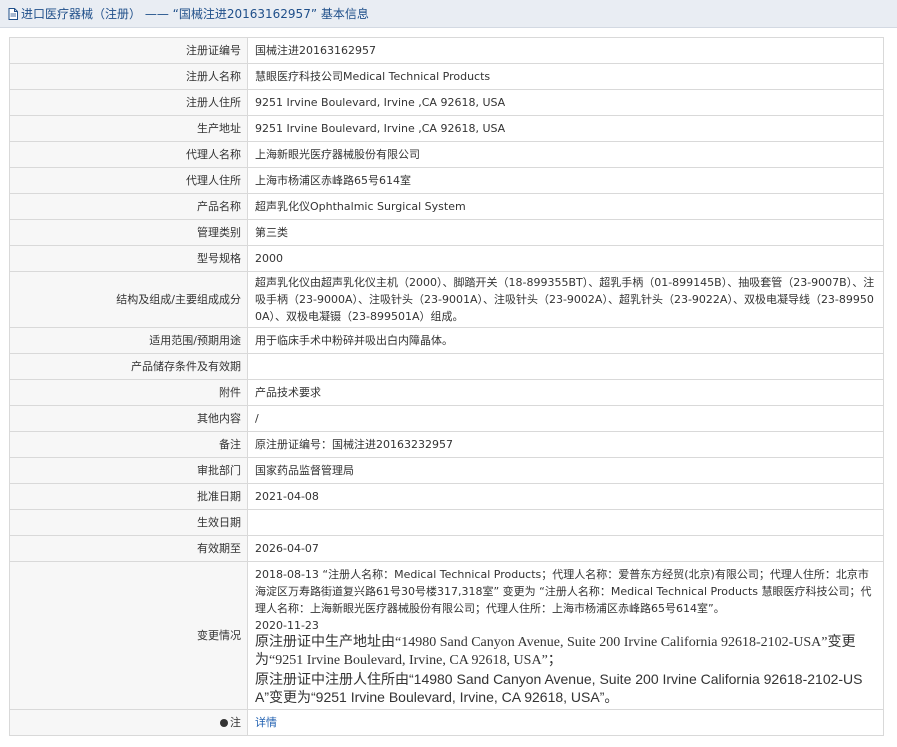 The width and height of the screenshot is (897, 747). What do you see at coordinates (565, 180) in the screenshot?
I see `field-value: 上海市杨浦区赤峰路65号614室` at bounding box center [565, 180].